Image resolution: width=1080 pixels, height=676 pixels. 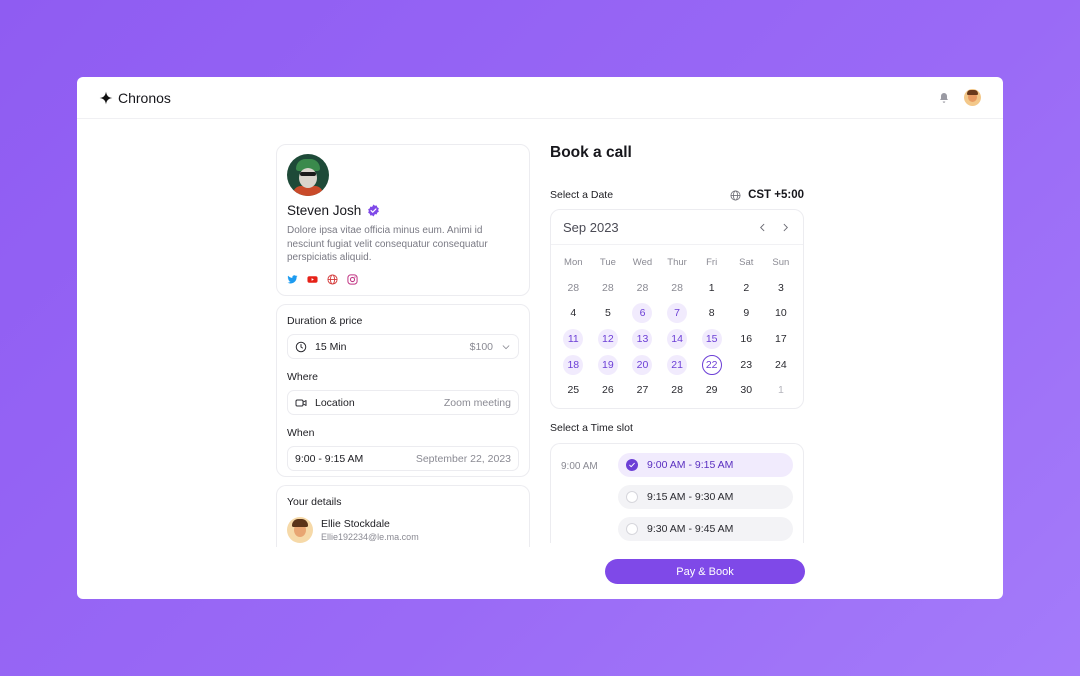 I want to click on calendar-day: 26, so click(x=608, y=390).